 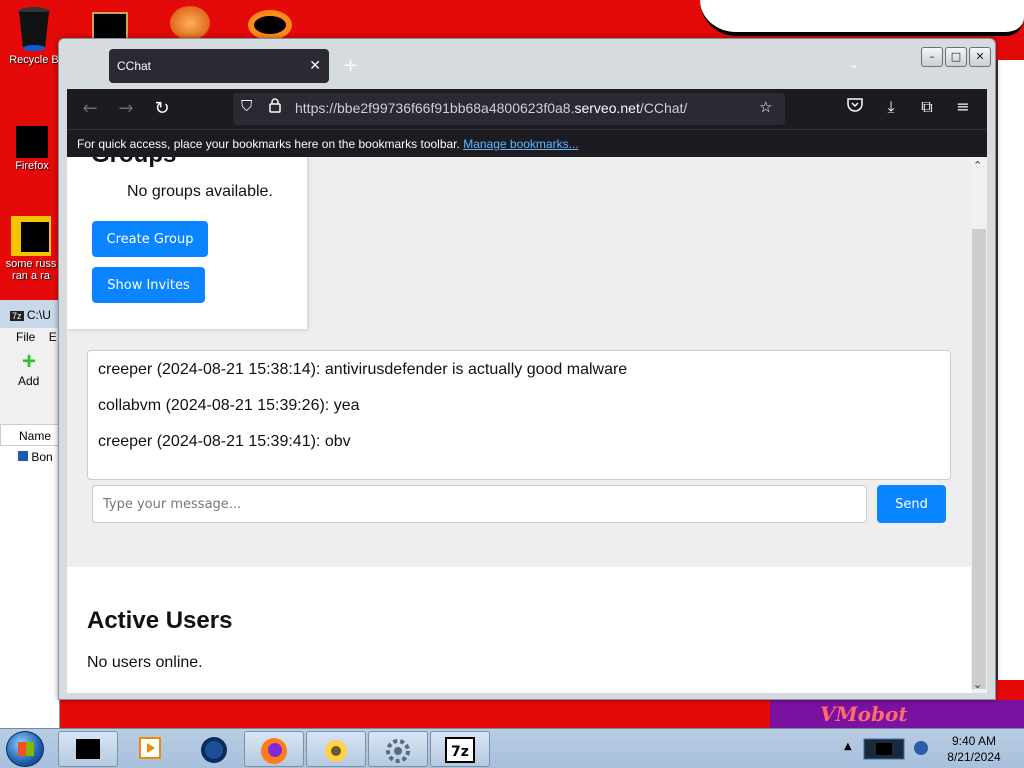 I want to click on recycle-bin-icon, so click(x=34, y=29).